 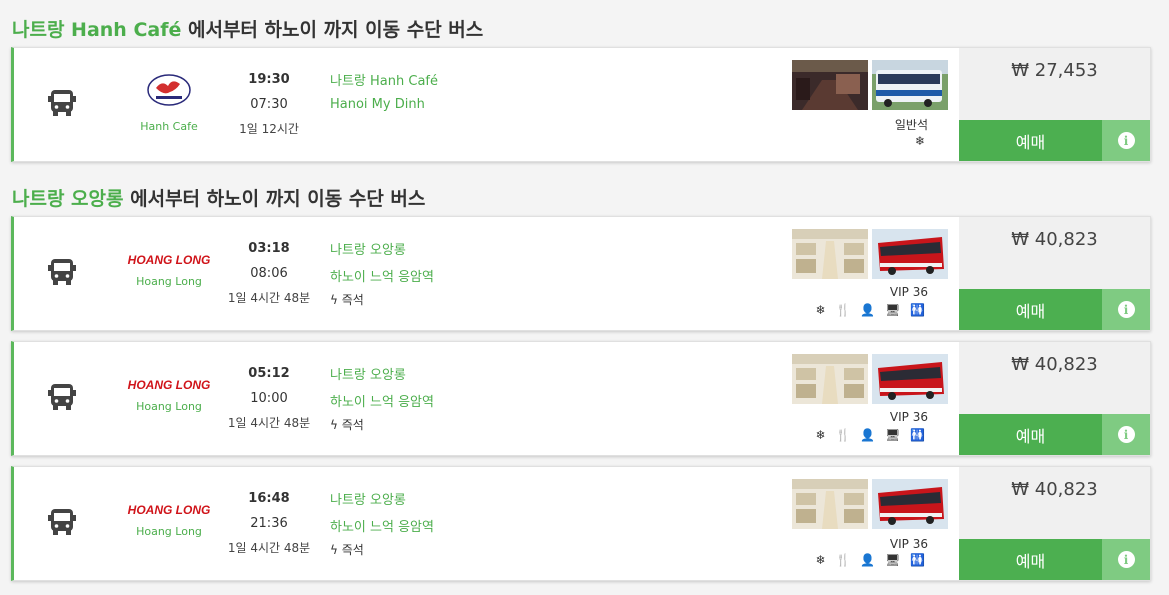 What do you see at coordinates (384, 79) in the screenshot?
I see `route-from: 나트랑 Hanh Café` at bounding box center [384, 79].